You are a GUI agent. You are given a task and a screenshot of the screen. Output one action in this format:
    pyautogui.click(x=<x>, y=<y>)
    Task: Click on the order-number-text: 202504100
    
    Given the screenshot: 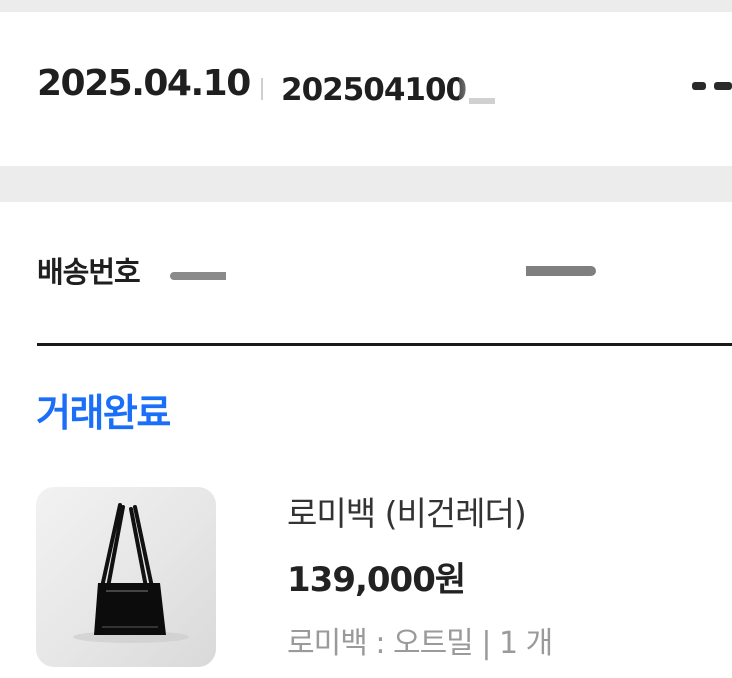 What is the action you would take?
    pyautogui.click(x=374, y=90)
    